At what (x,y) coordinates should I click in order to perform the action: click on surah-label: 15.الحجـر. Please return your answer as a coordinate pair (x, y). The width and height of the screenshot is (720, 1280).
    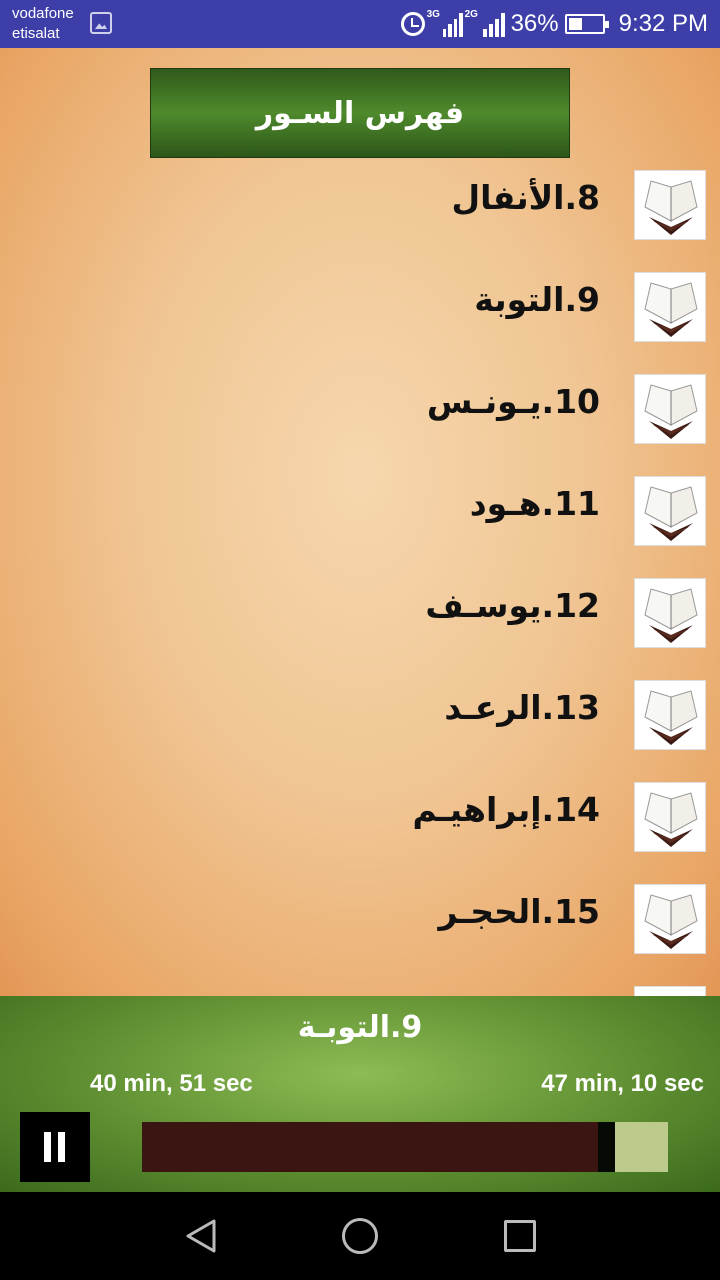
    Looking at the image, I should click on (519, 911).